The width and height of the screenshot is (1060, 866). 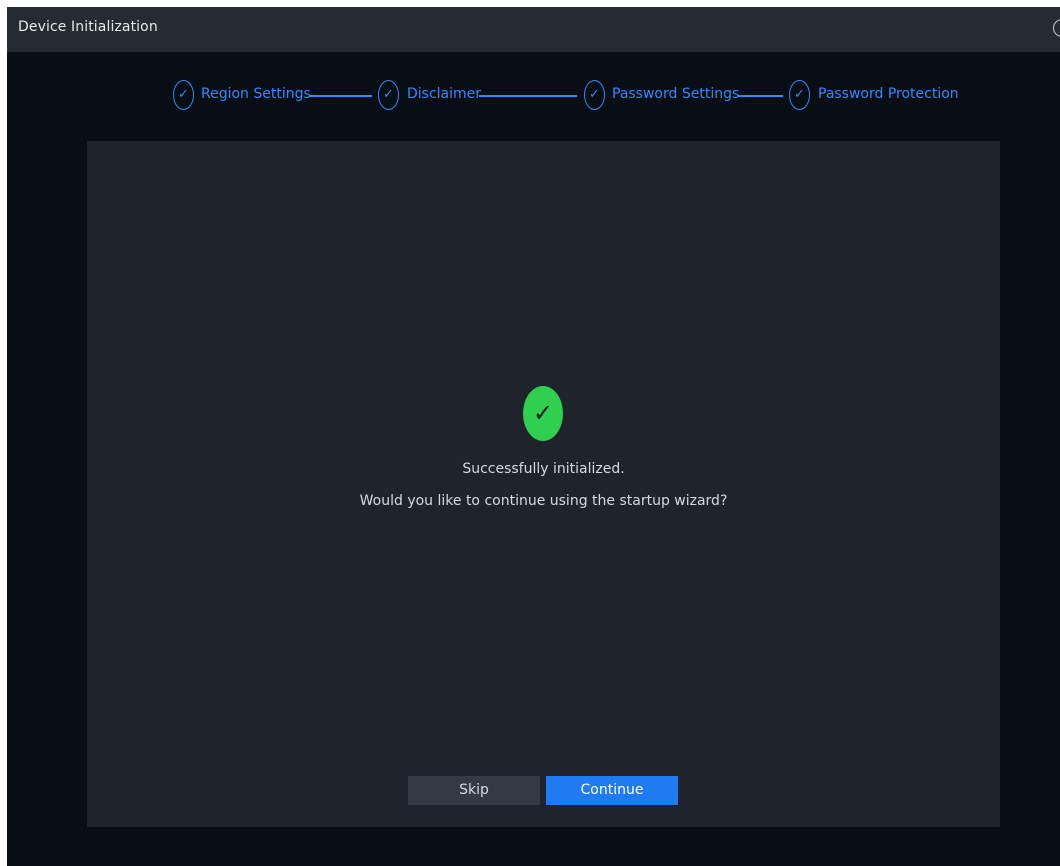 What do you see at coordinates (543, 413) in the screenshot?
I see `success-check-icon: ✓` at bounding box center [543, 413].